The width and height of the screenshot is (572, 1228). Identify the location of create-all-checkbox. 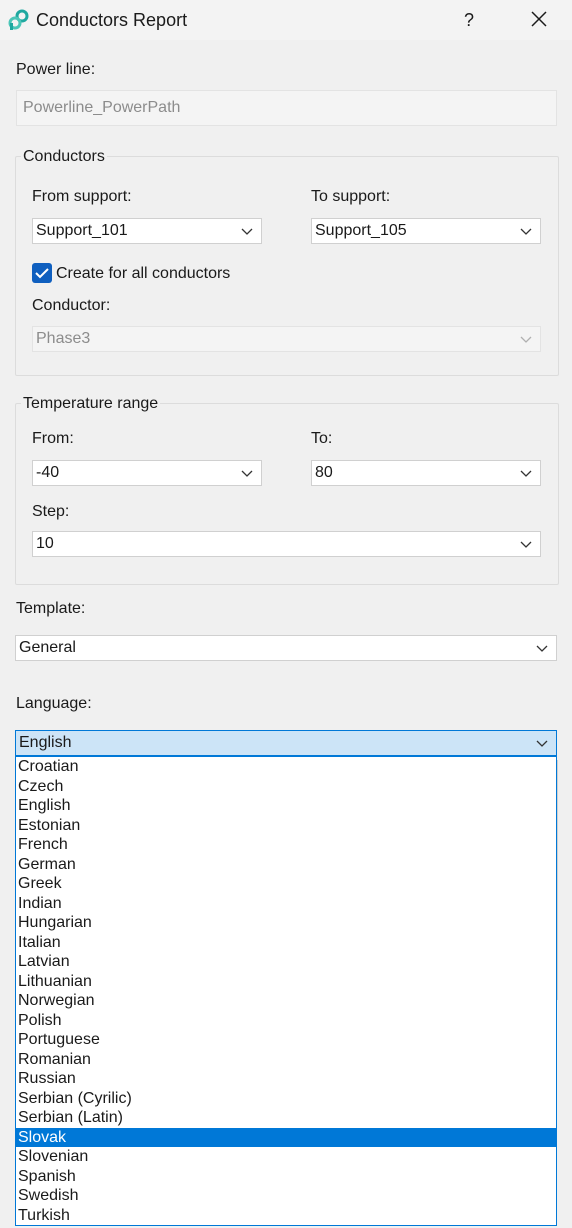
(42, 273).